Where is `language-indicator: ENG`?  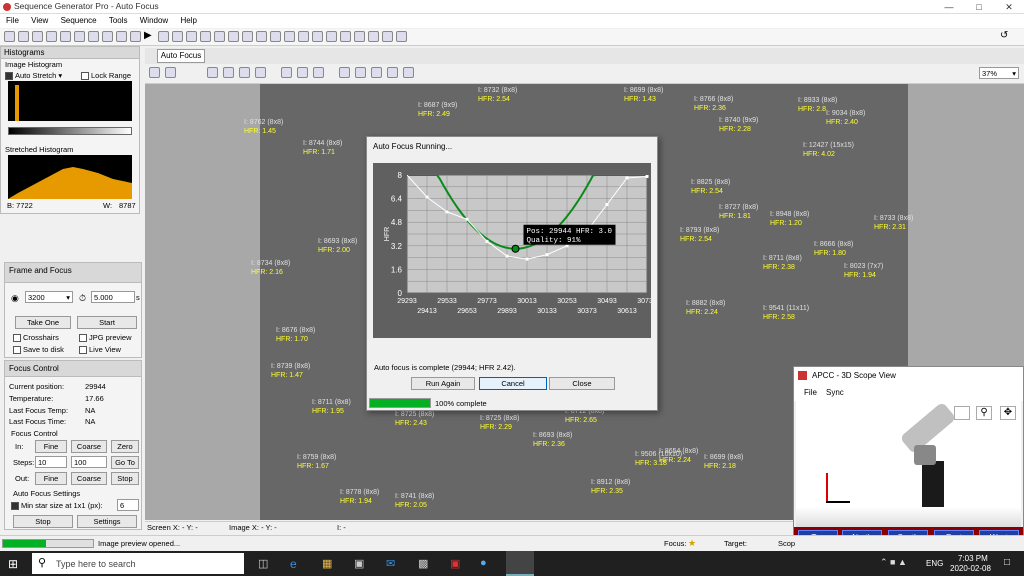 language-indicator: ENG is located at coordinates (934, 563).